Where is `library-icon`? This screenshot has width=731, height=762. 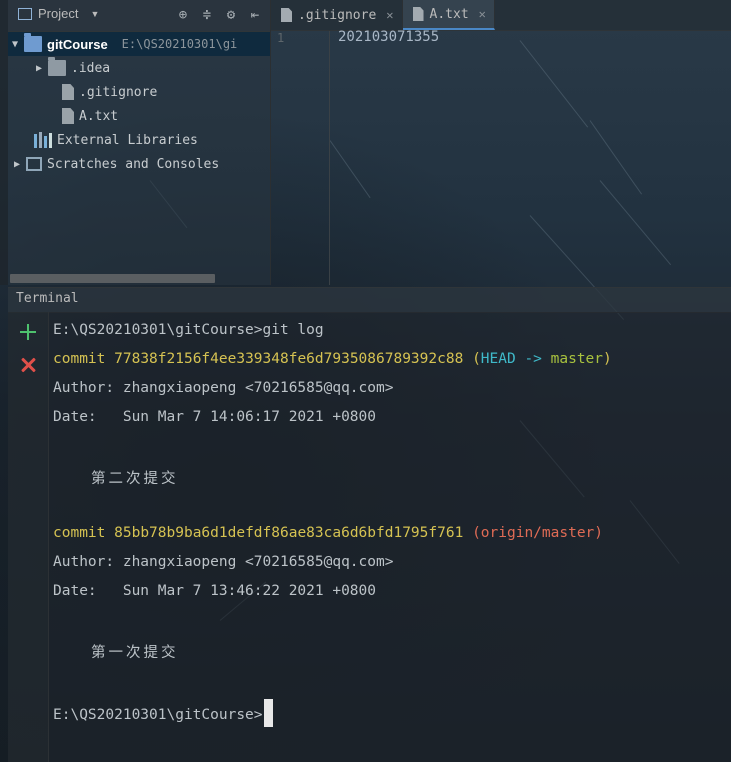
library-icon is located at coordinates (43, 140).